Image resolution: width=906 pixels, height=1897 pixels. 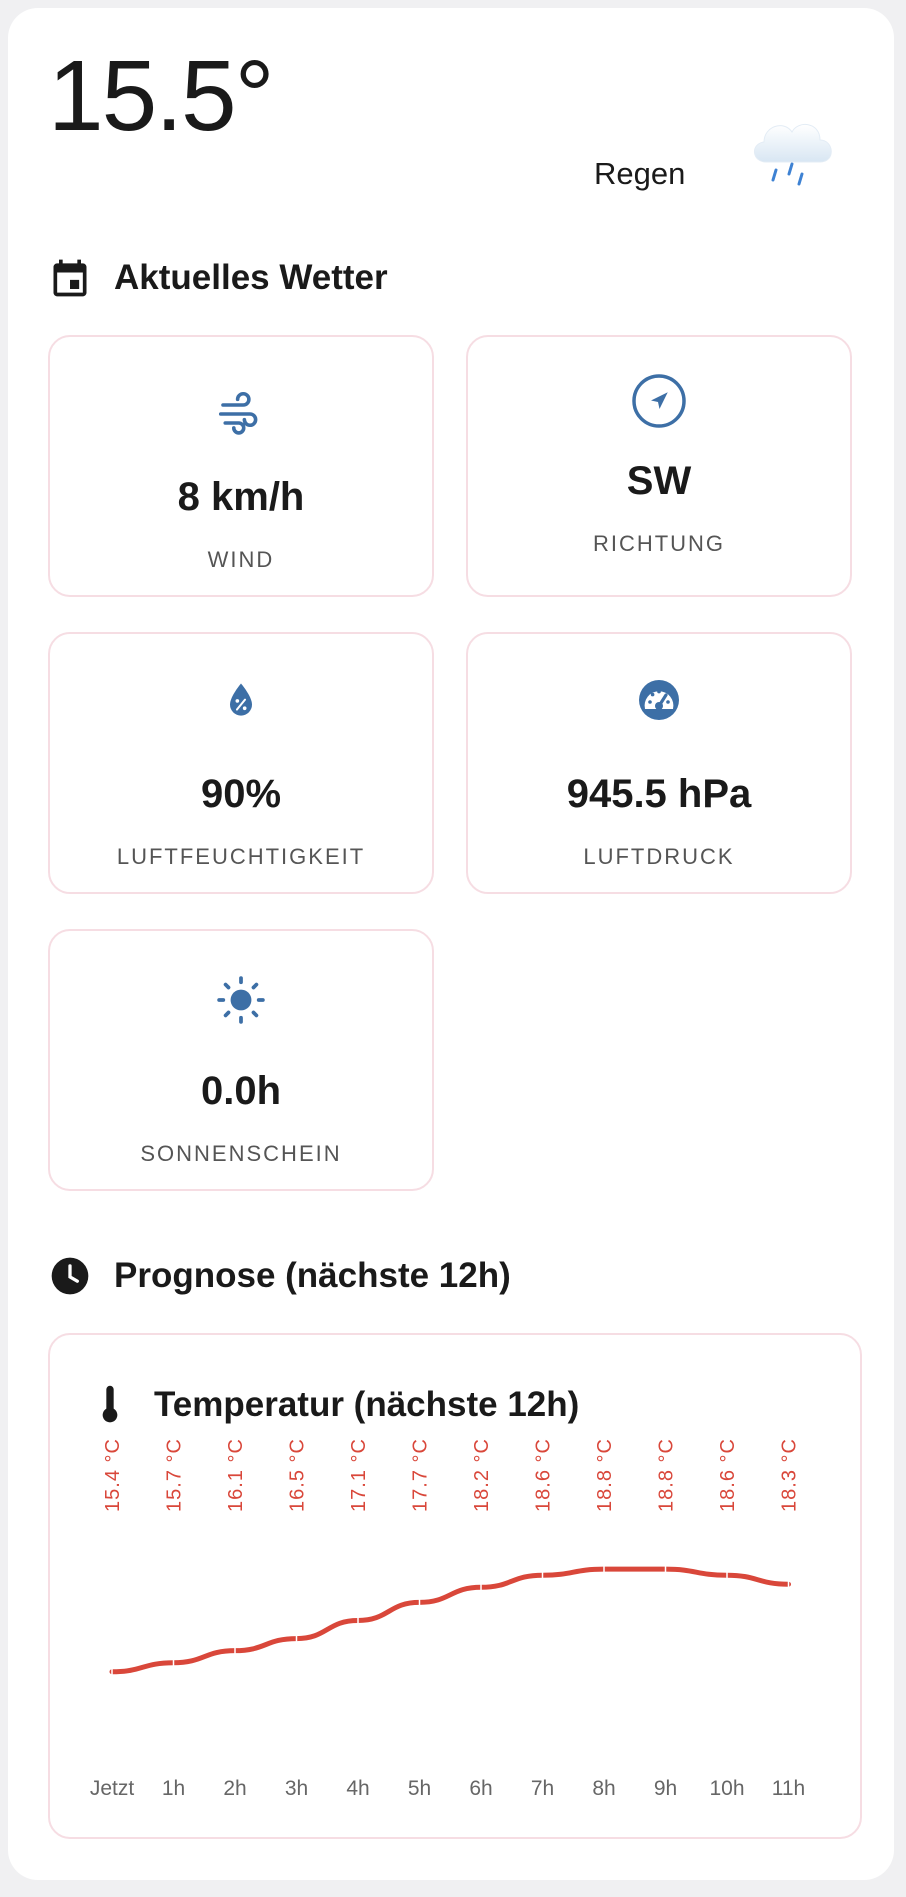 What do you see at coordinates (659, 794) in the screenshot?
I see `pressure-value: 945.5 hPa` at bounding box center [659, 794].